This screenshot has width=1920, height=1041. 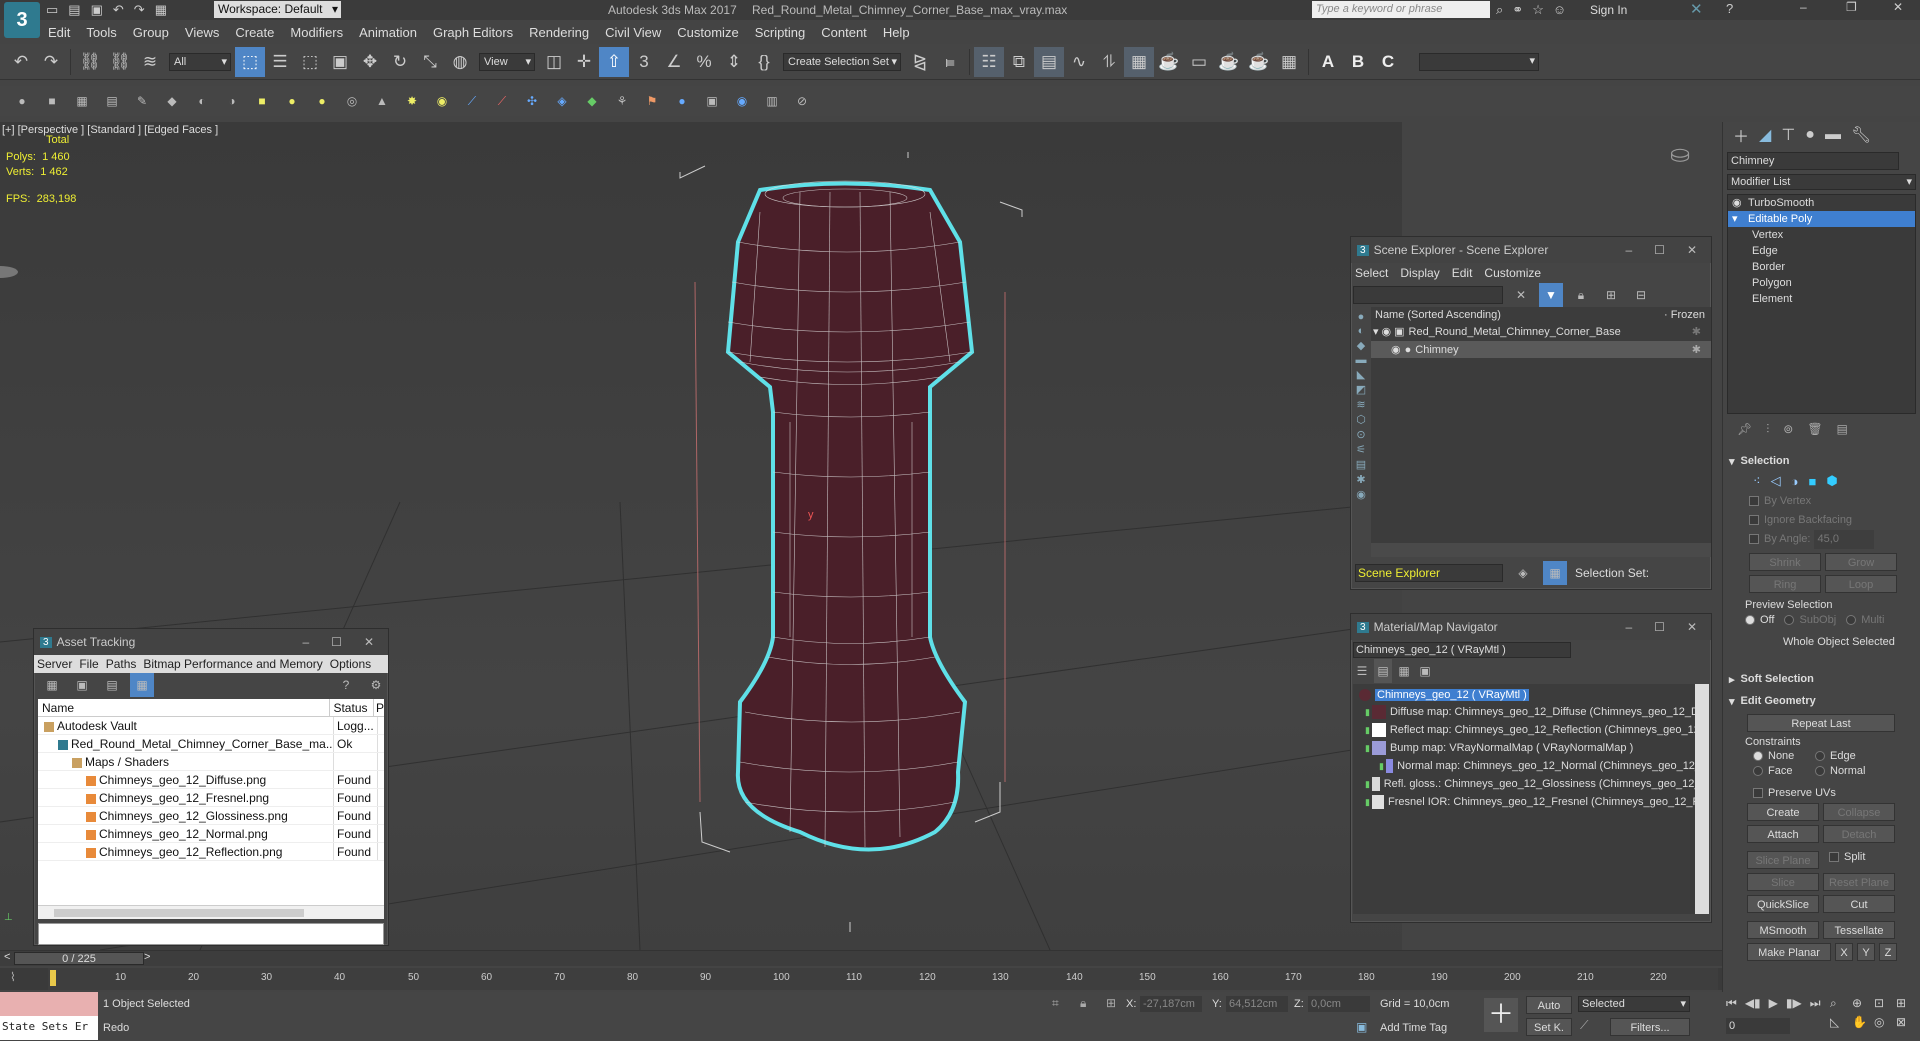 What do you see at coordinates (412, 101) in the screenshot?
I see `tool-14-icon: ✸` at bounding box center [412, 101].